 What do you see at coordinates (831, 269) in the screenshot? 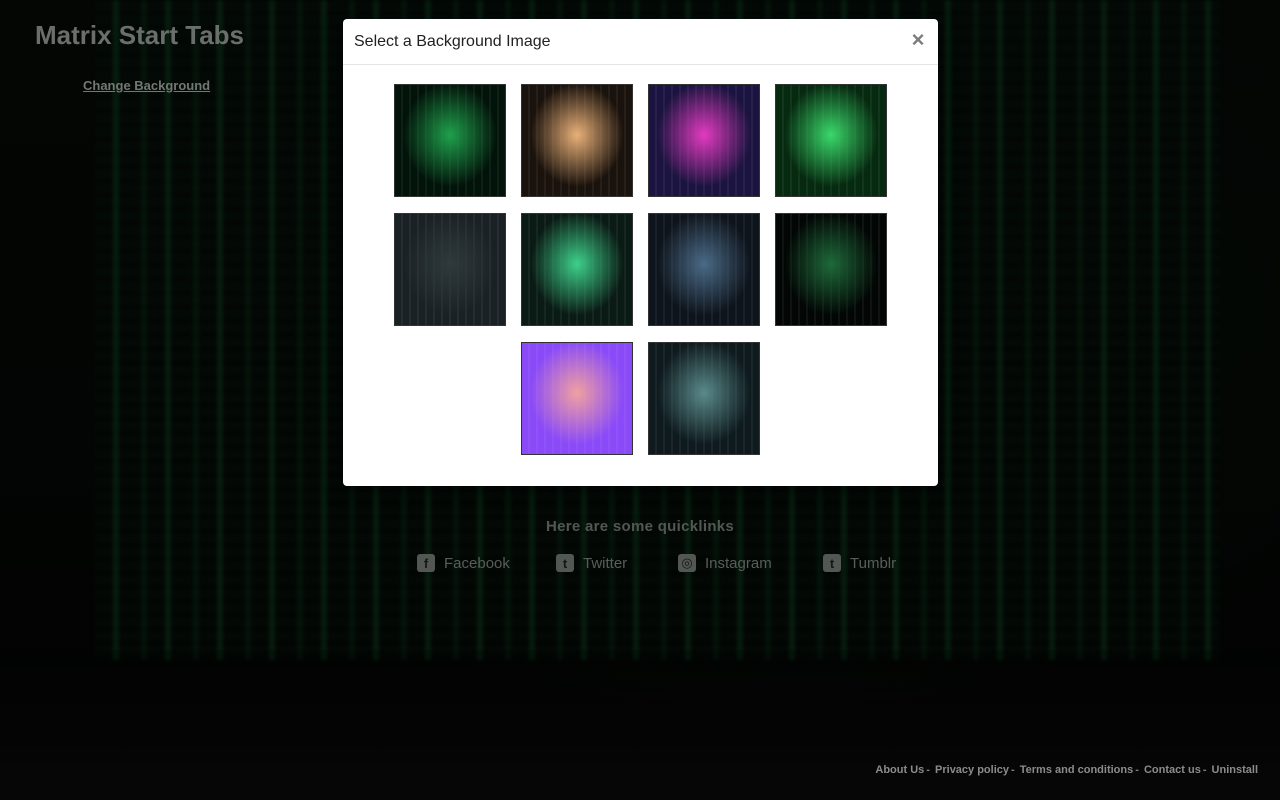
I see `background-thumbnail-green-lit-room` at bounding box center [831, 269].